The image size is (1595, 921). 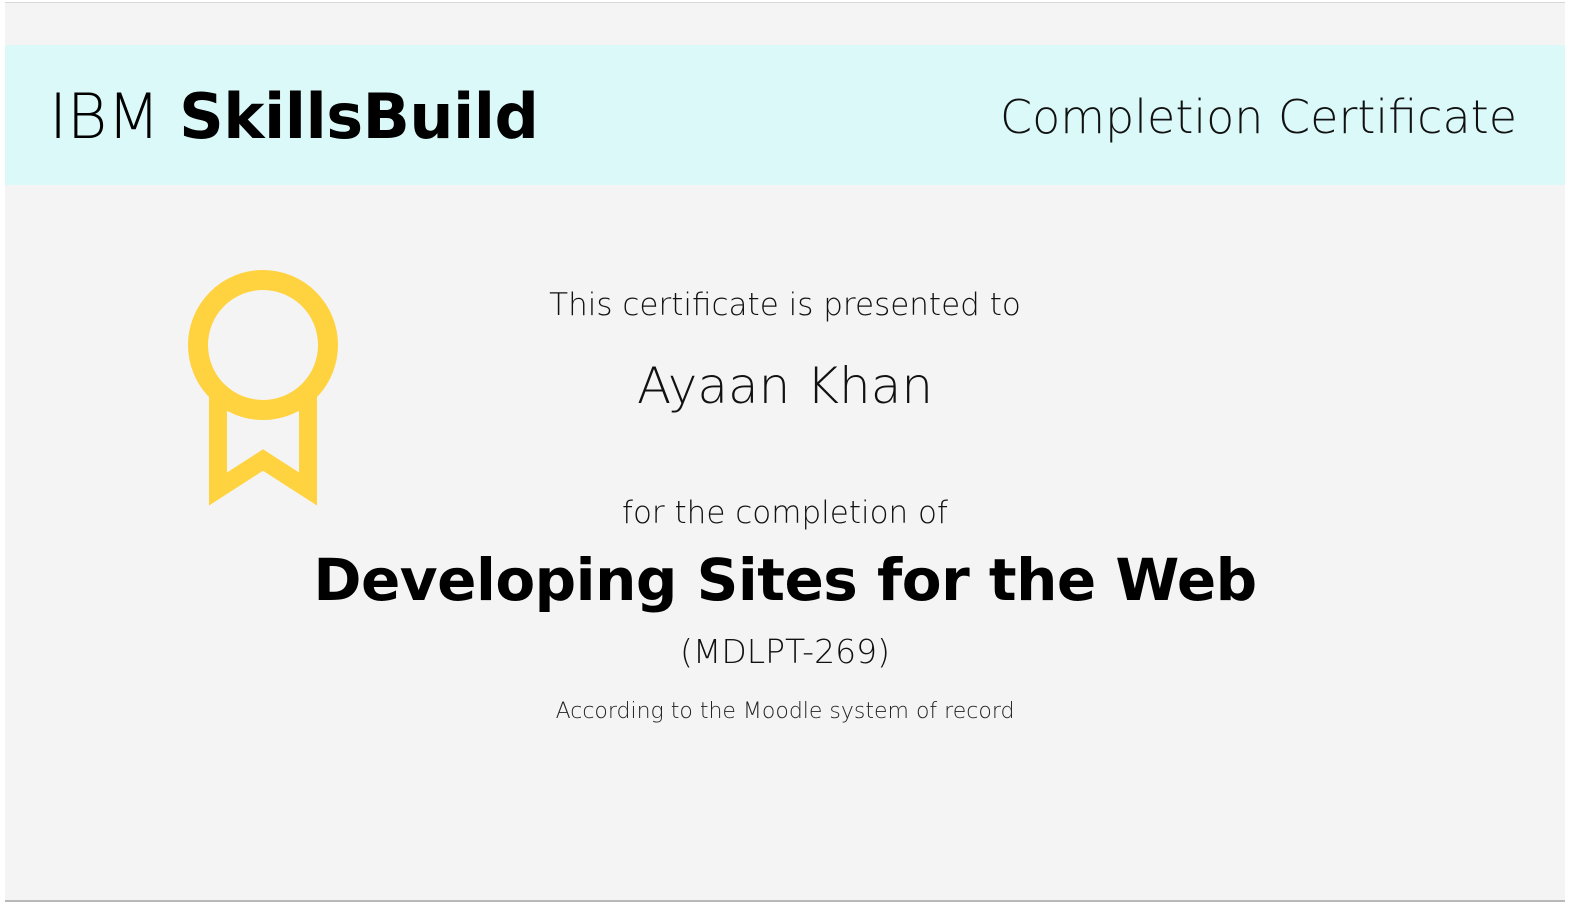 What do you see at coordinates (785, 115) in the screenshot?
I see `certificate-header: IBM SkillsBuild Completion Certificate` at bounding box center [785, 115].